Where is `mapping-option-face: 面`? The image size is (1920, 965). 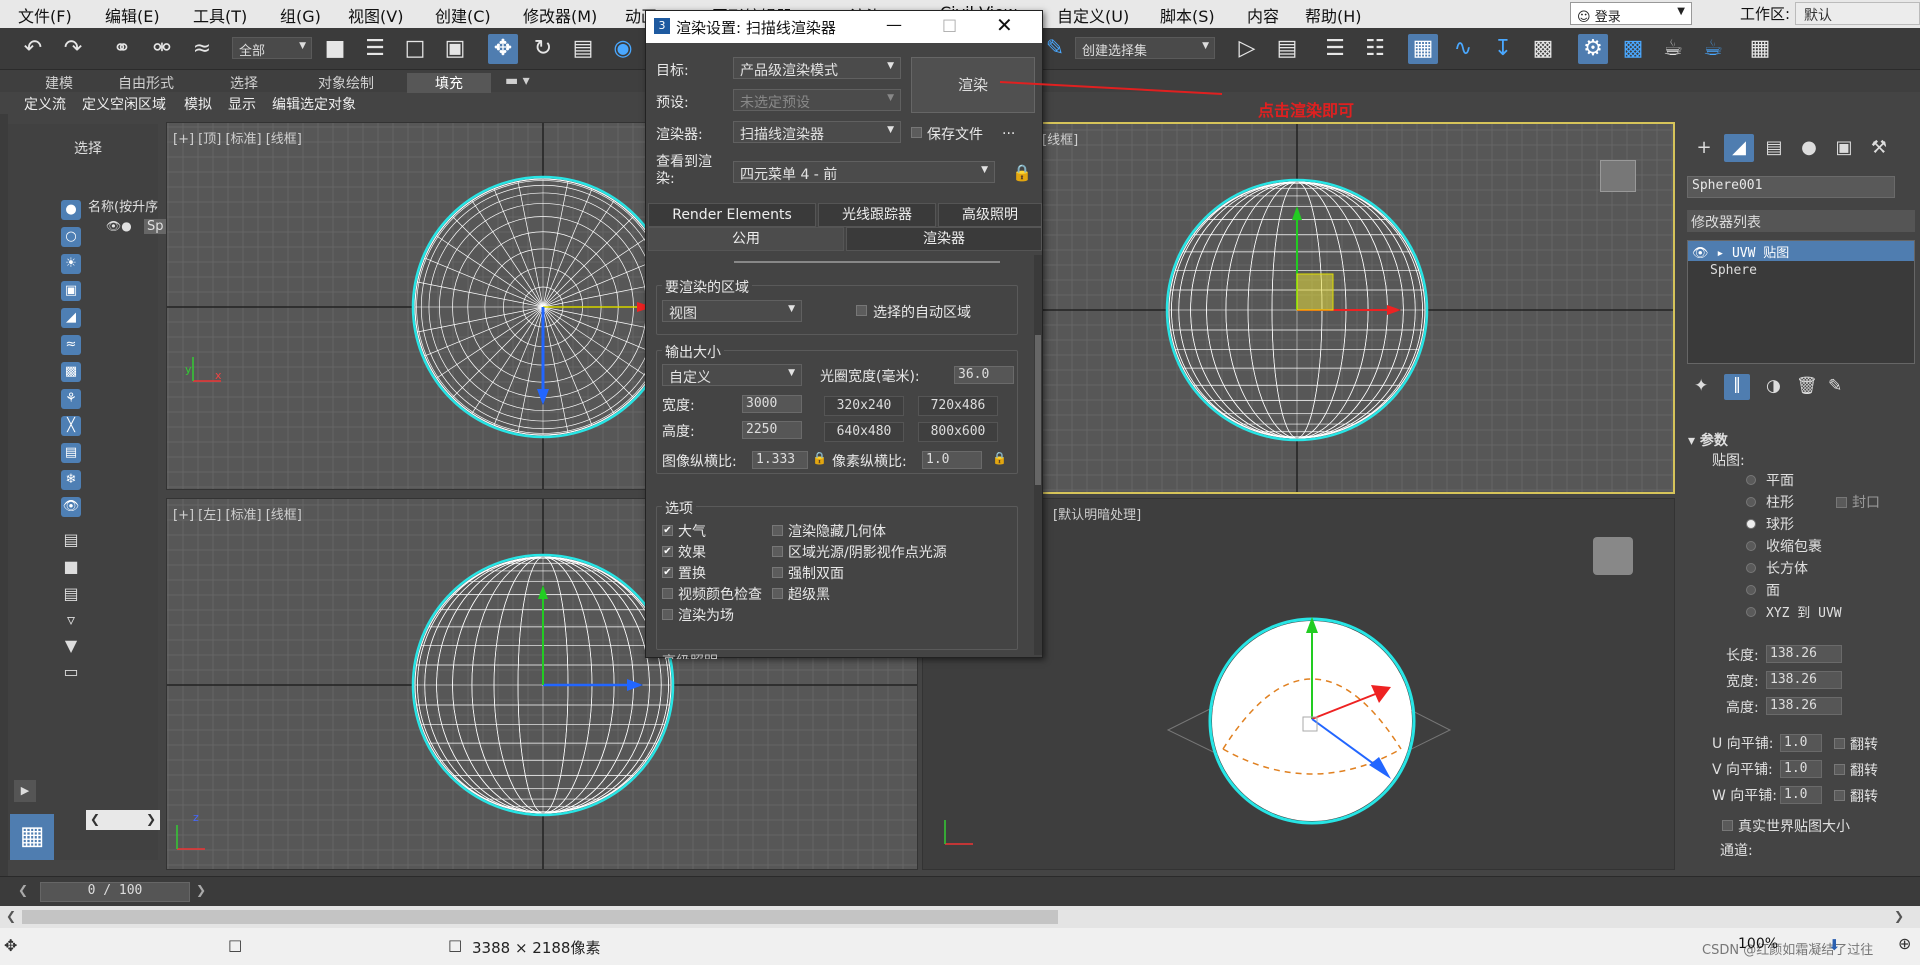
mapping-option-face: 面 is located at coordinates (1773, 590).